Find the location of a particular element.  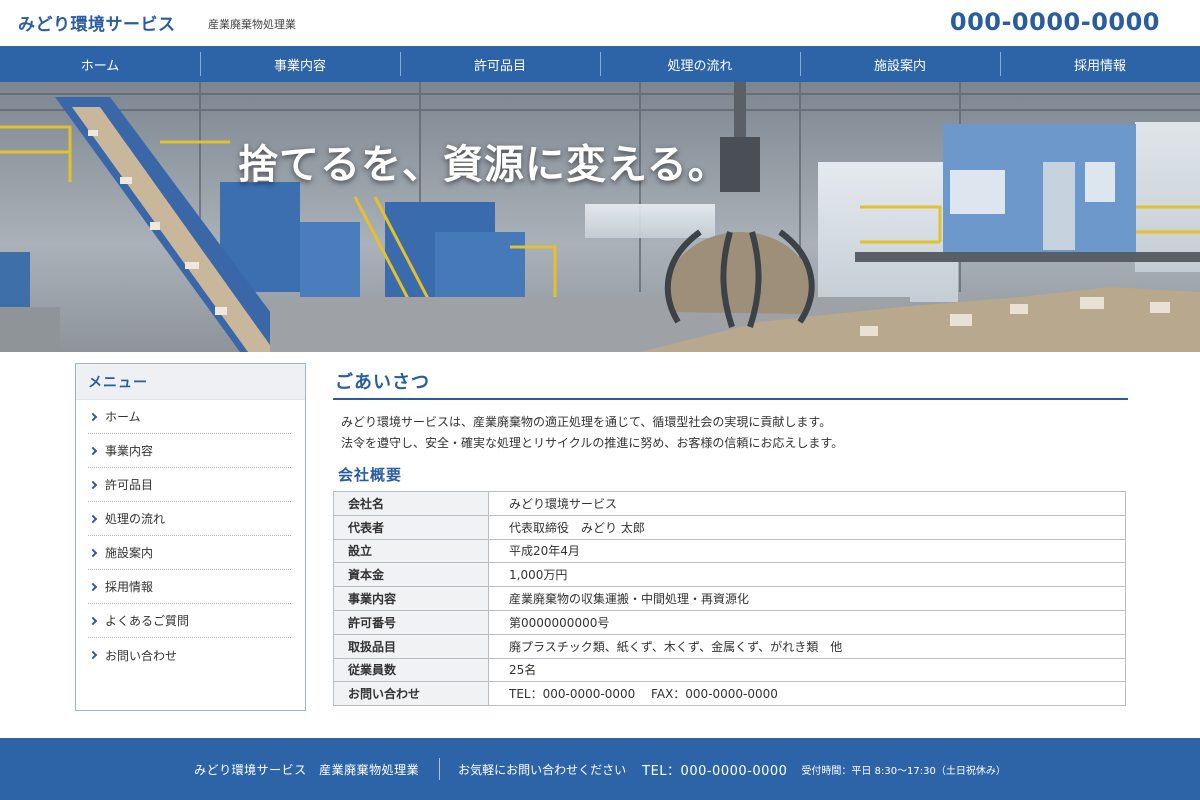

sidebar-item-facilities: 施設案内 is located at coordinates (189, 553).